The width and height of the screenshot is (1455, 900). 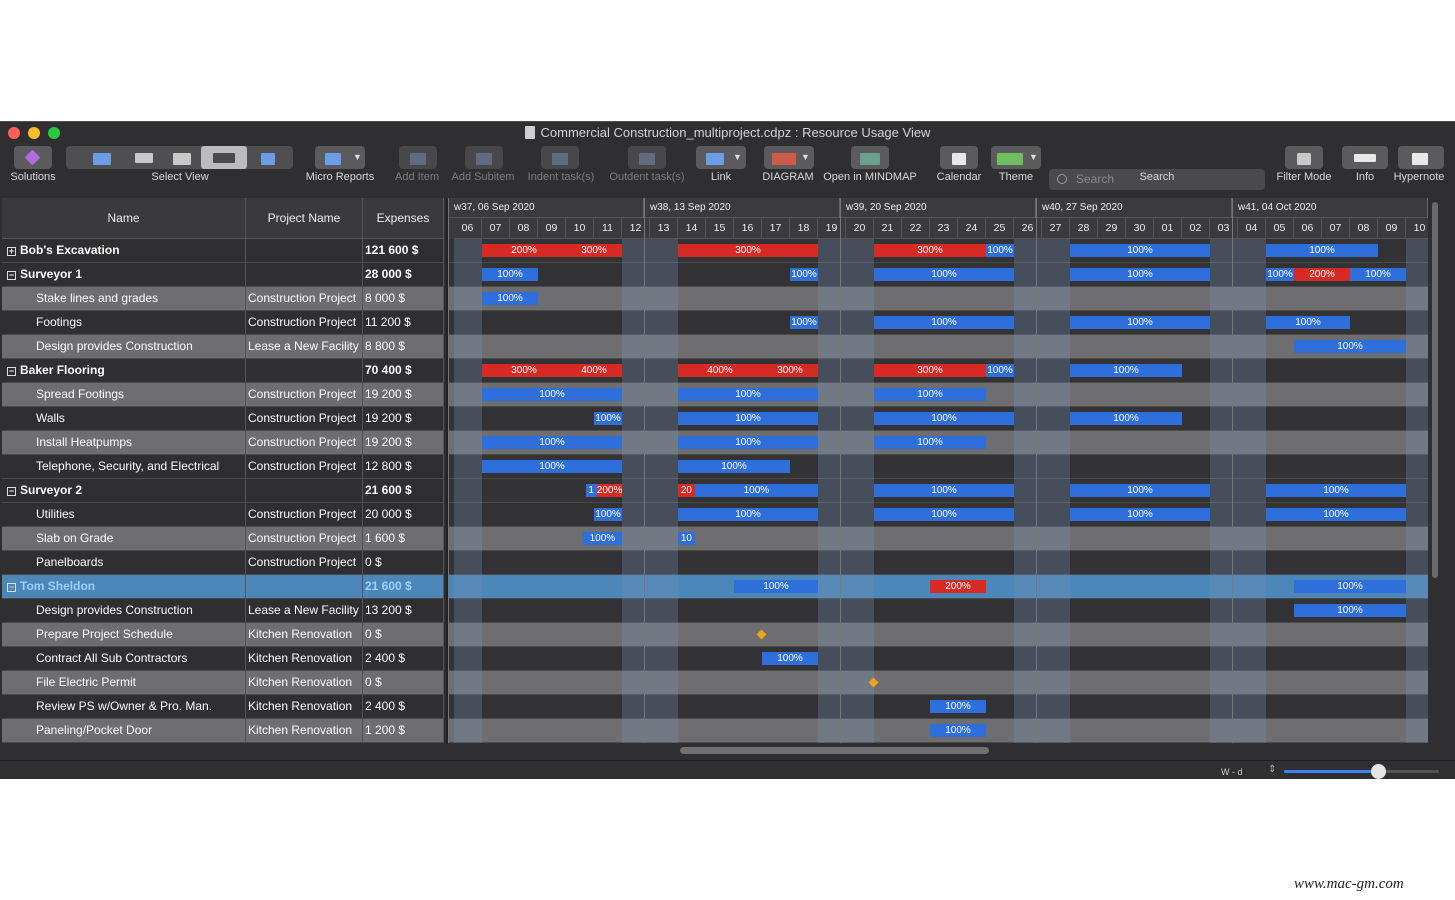 I want to click on vertical-scrollbar, so click(x=1435, y=390).